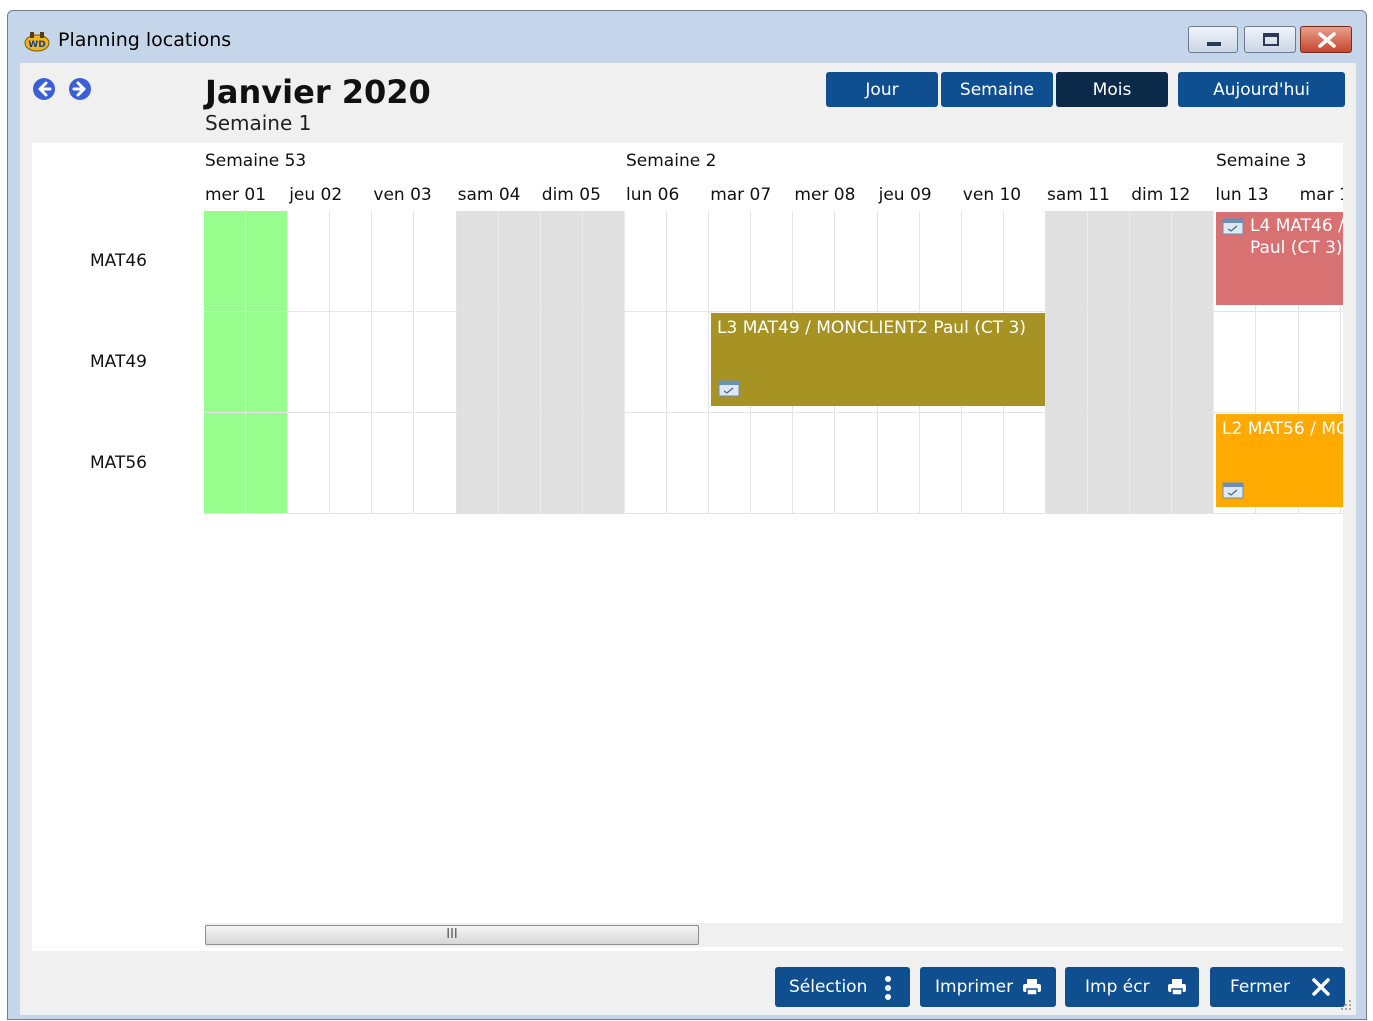 Image resolution: width=1373 pixels, height=1021 pixels. I want to click on selection-button: Sélection, so click(842, 987).